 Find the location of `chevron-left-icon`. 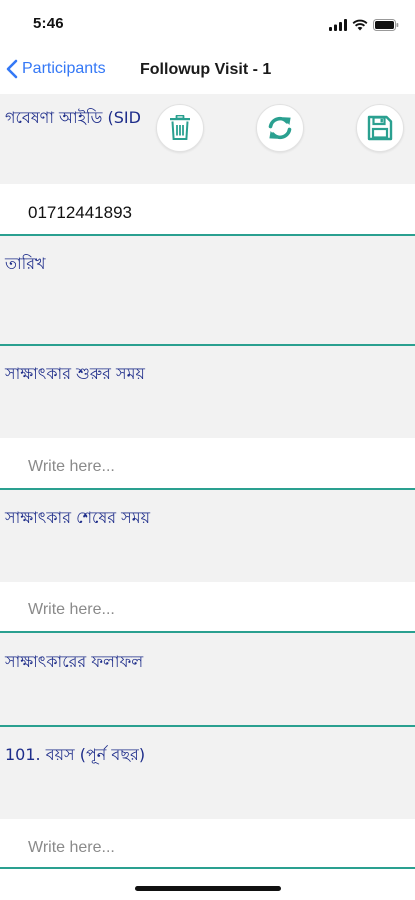

chevron-left-icon is located at coordinates (12, 69).